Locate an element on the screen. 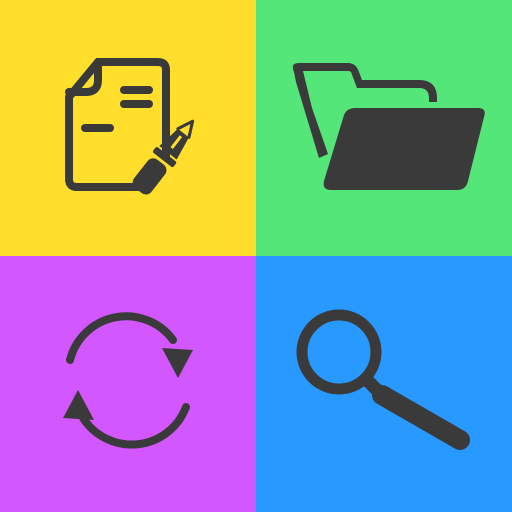 This screenshot has height=512, width=512. search-icon is located at coordinates (383, 379).